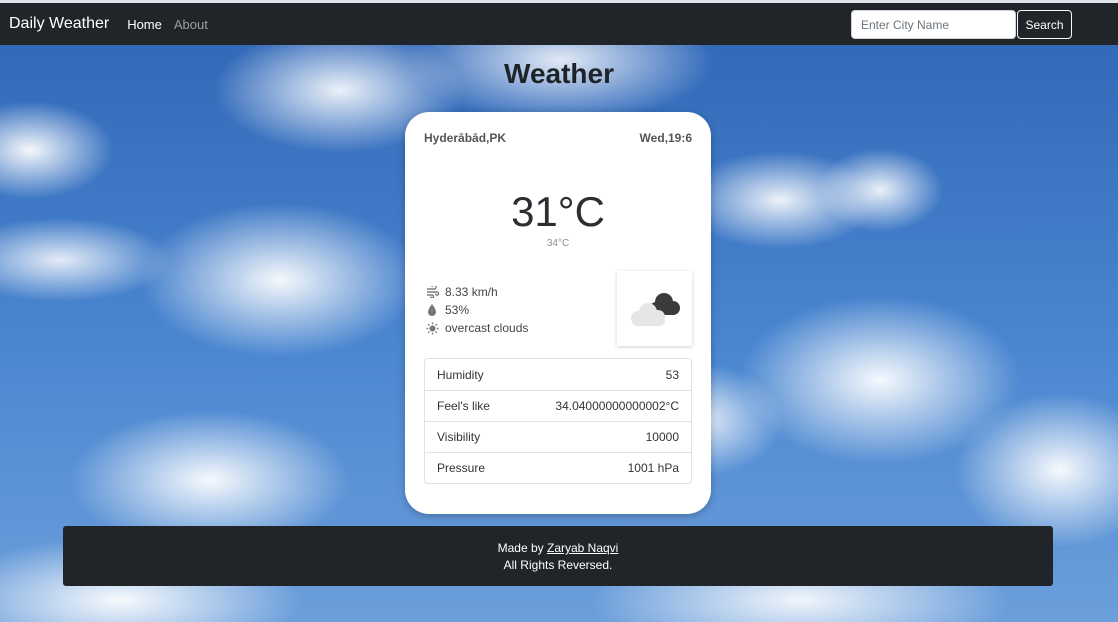 This screenshot has width=1118, height=622. I want to click on row-label: Humidity, so click(460, 374).